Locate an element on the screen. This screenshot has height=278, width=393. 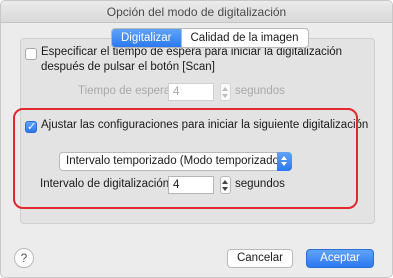
cancel-button: Cancelar is located at coordinates (260, 258).